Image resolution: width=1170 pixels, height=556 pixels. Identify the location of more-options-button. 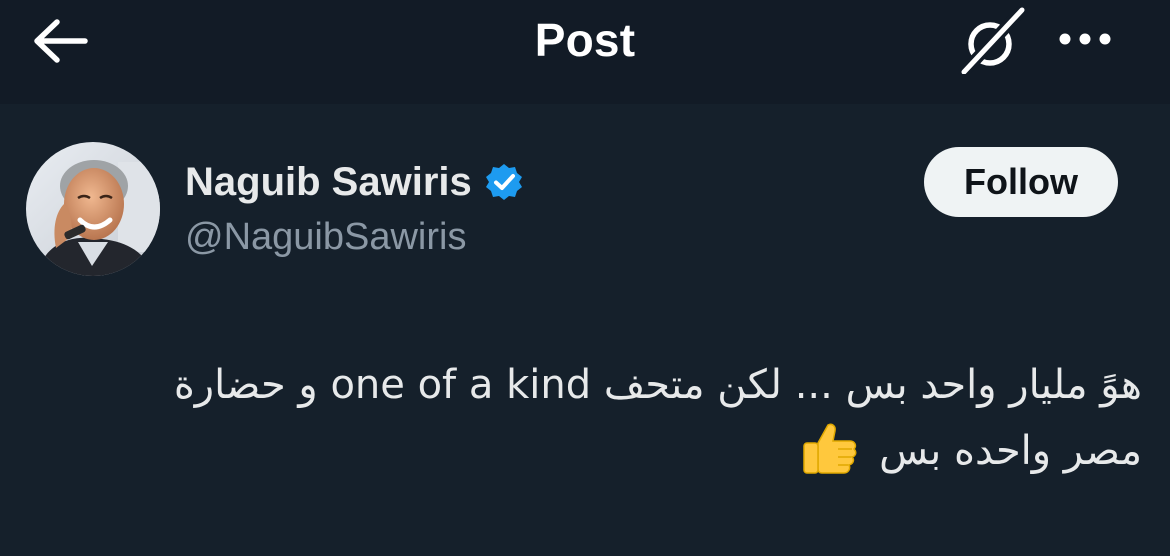
(1085, 39).